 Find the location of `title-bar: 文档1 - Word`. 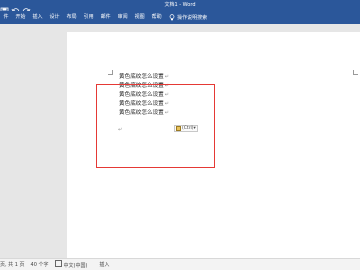

title-bar: 文档1 - Word is located at coordinates (180, 8).